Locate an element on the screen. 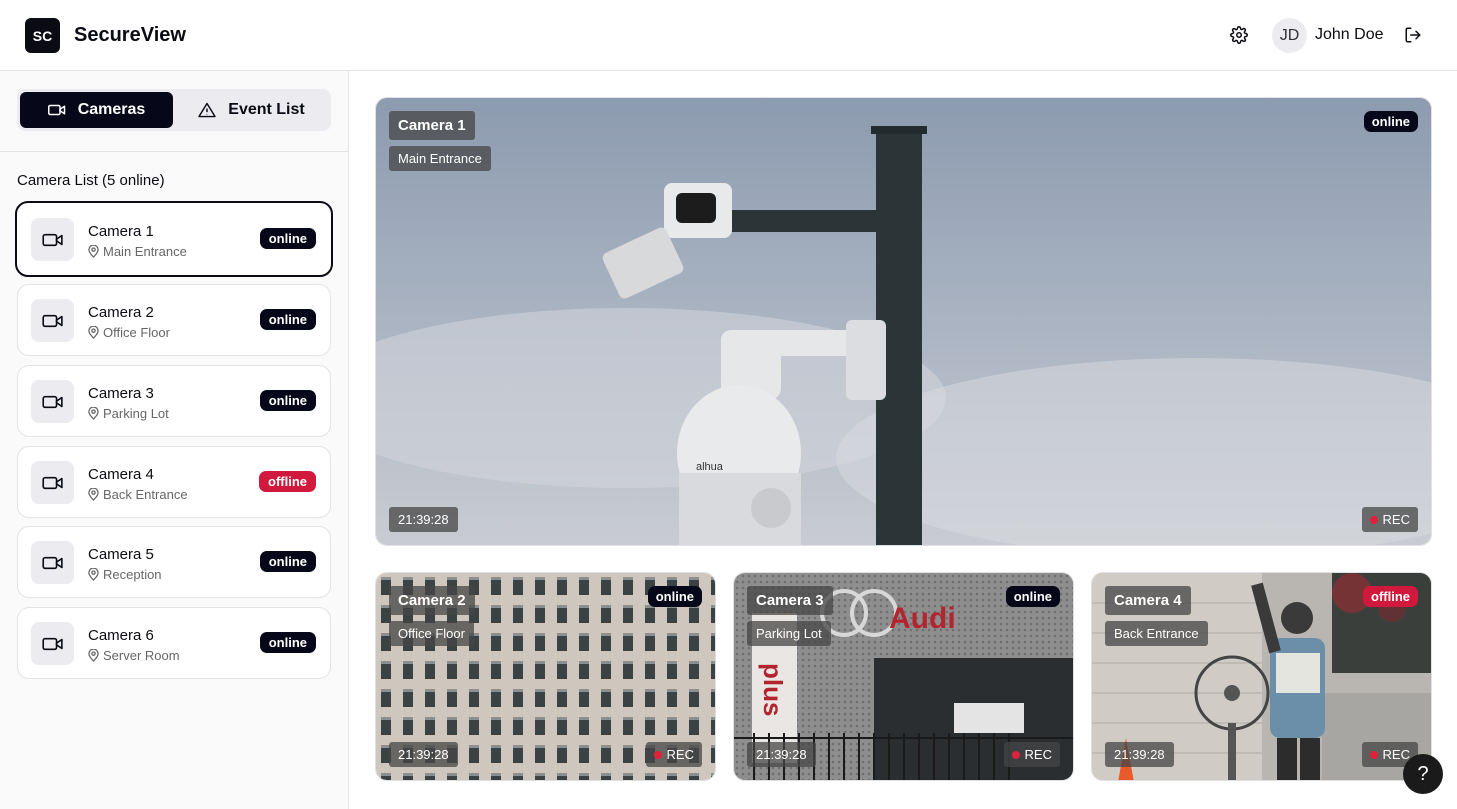  camera-name: Camera 2 is located at coordinates (121, 312).